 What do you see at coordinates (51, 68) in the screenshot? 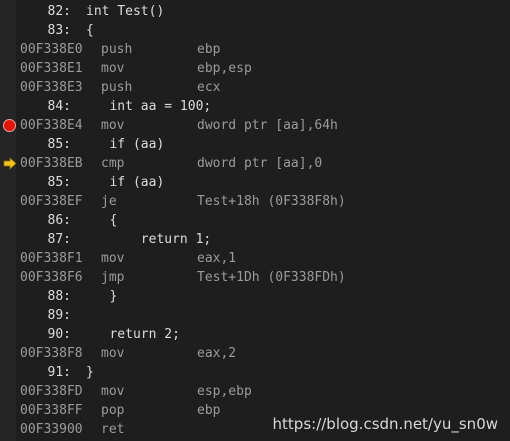
I see `instruction-address: 00F338E1` at bounding box center [51, 68].